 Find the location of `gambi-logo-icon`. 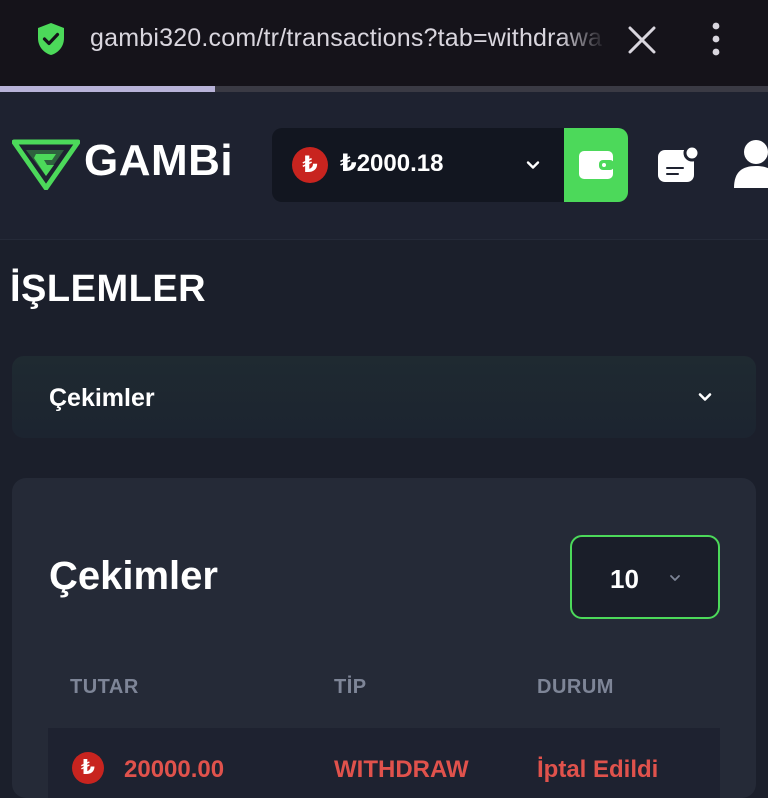

gambi-logo-icon is located at coordinates (46, 164).